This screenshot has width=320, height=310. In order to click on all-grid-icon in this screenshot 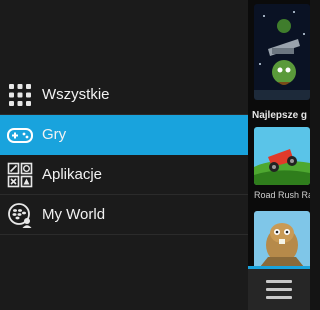, I will do `click(20, 95)`.